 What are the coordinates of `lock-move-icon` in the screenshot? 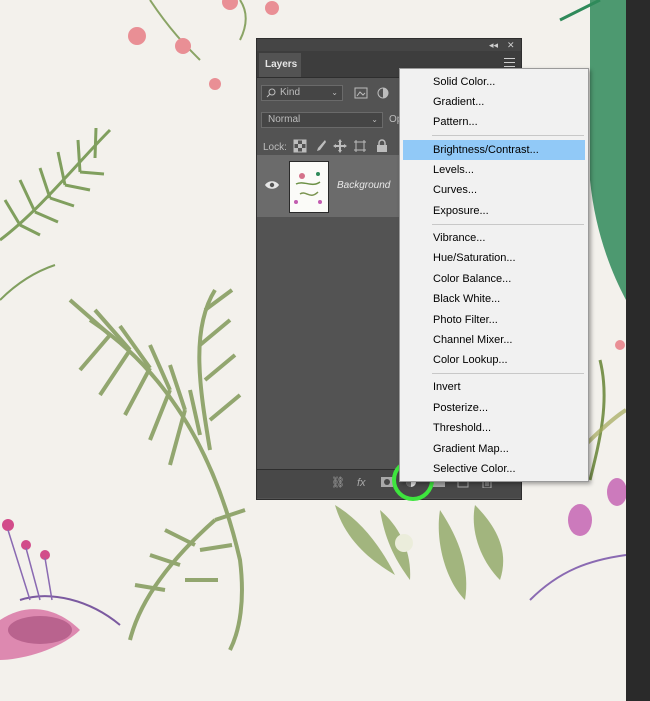 It's located at (340, 146).